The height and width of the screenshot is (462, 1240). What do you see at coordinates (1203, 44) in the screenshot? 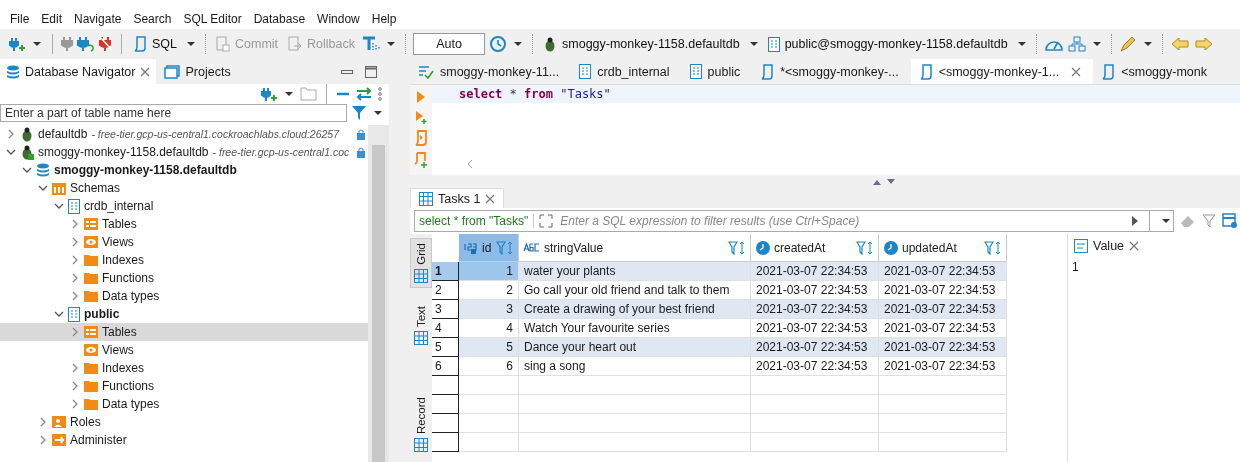
I see `forward-arrow-icon` at bounding box center [1203, 44].